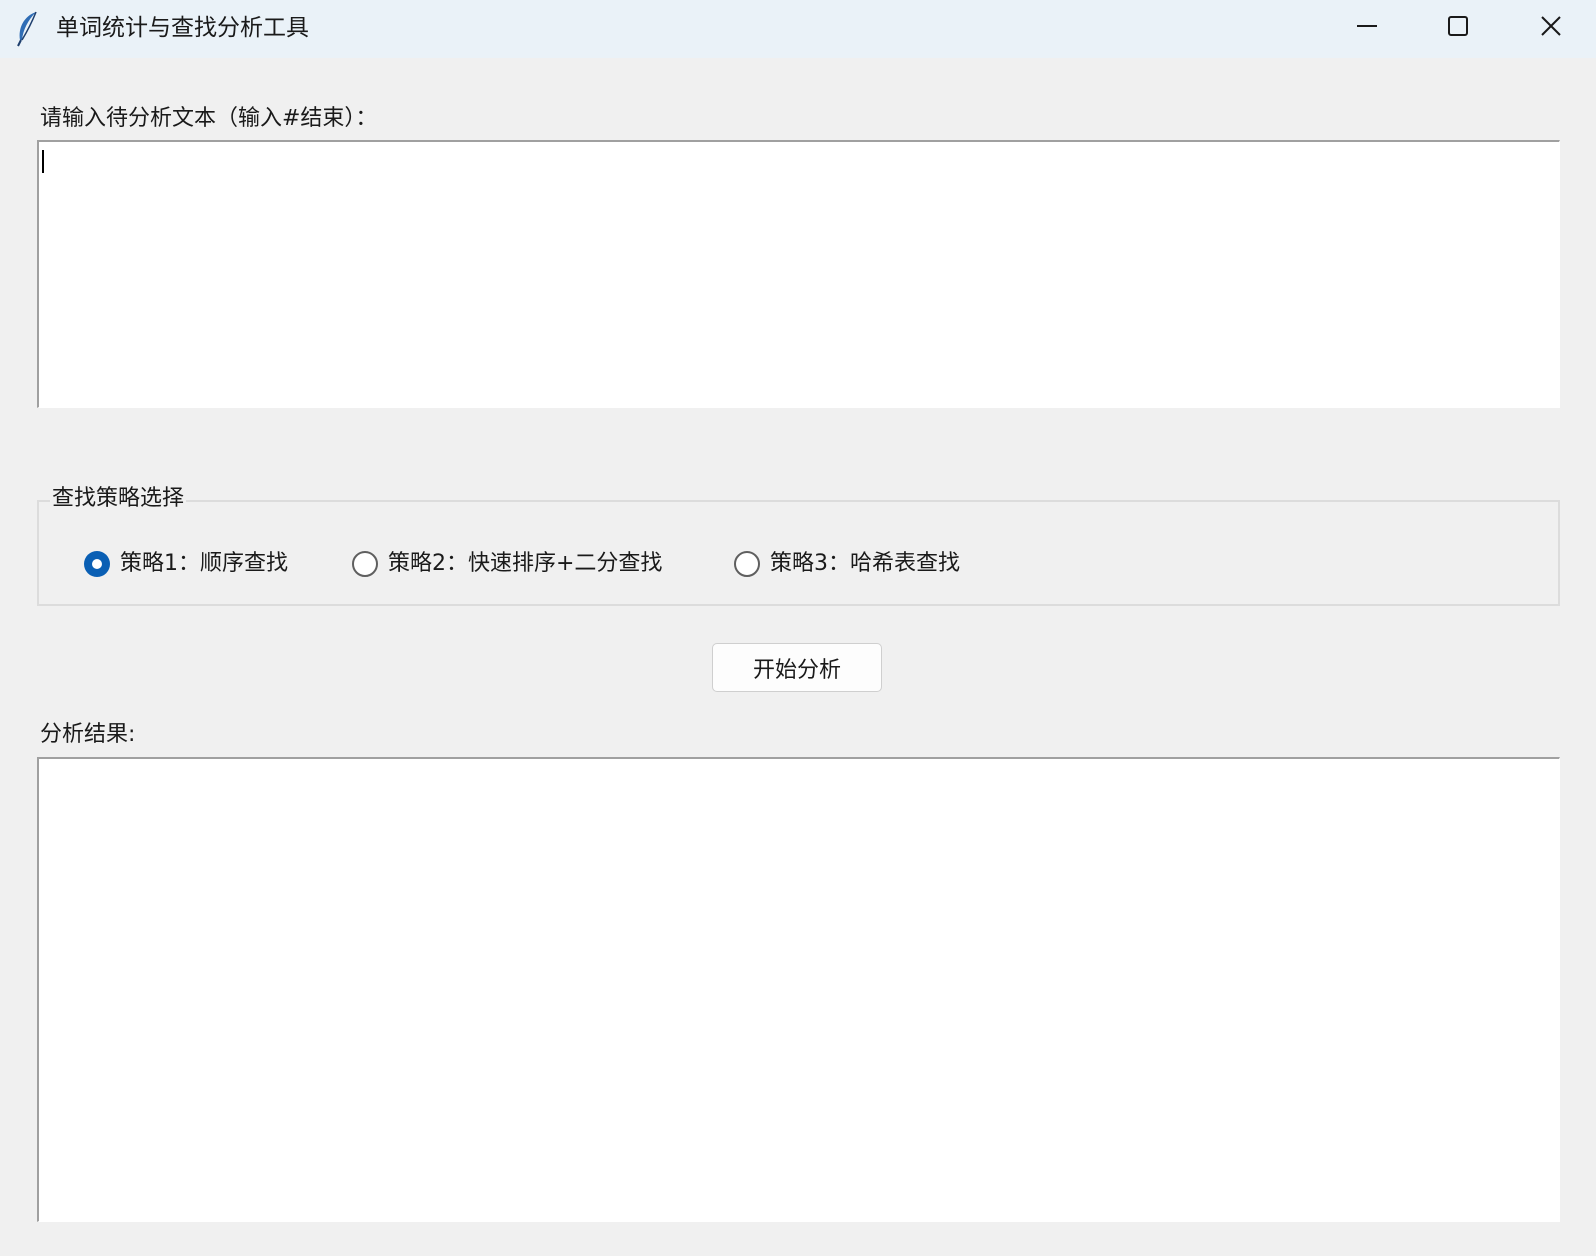  Describe the element at coordinates (88, 734) in the screenshot. I see `result-label: 分析结果:` at that location.